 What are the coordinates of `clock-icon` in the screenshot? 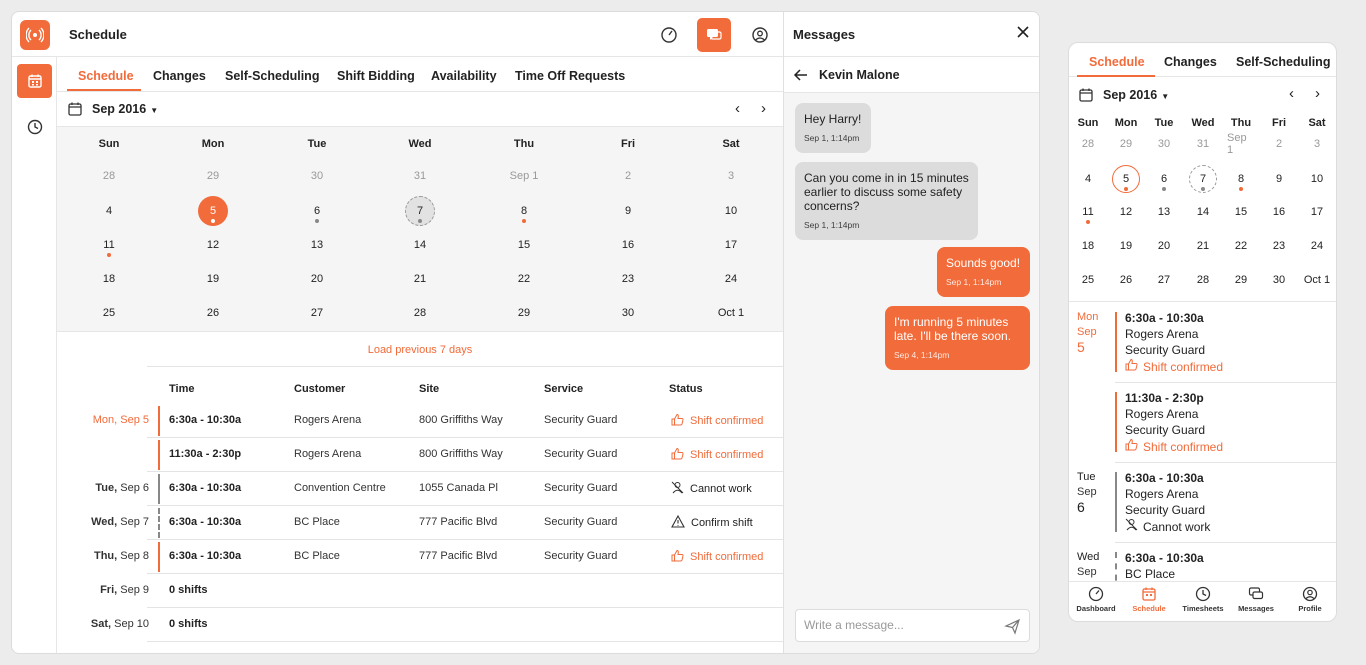 It's located at (34, 127).